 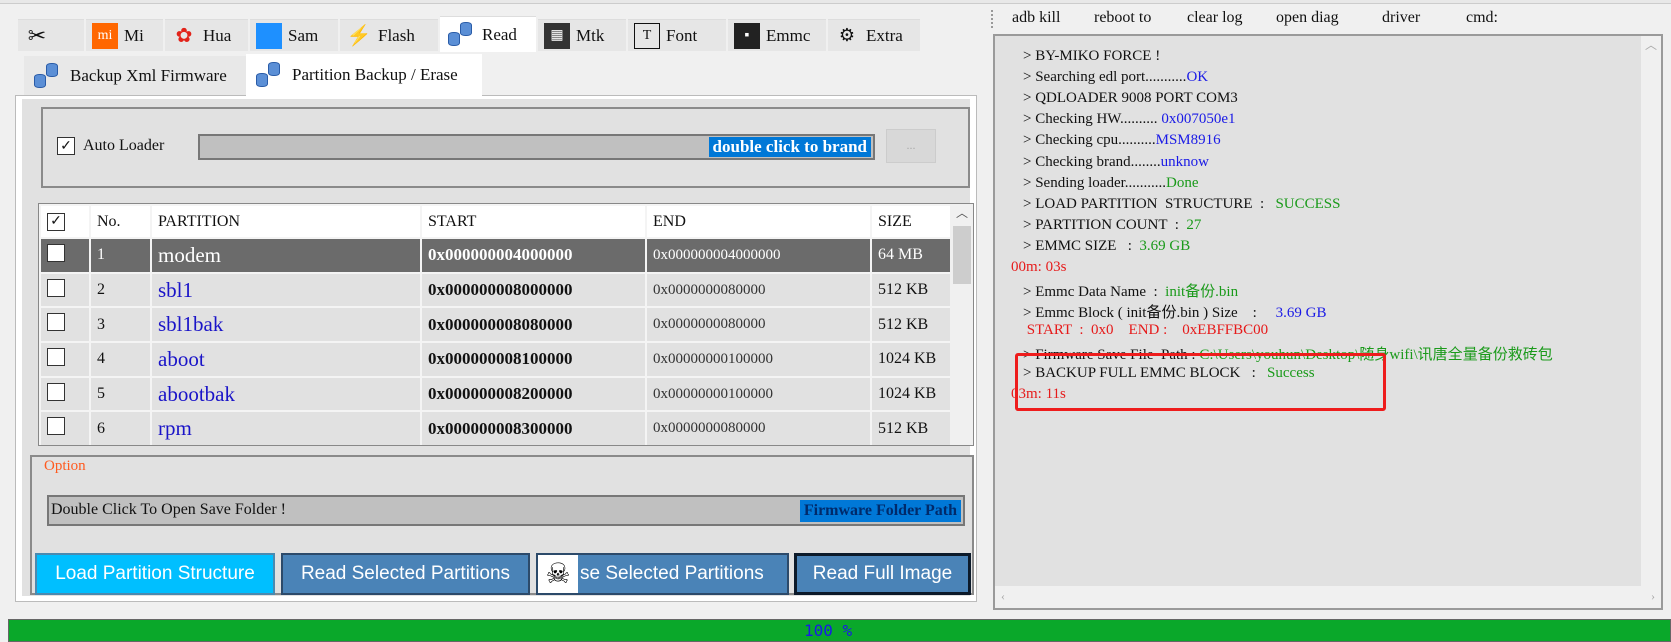 I want to click on log-segment: 0x007050e1, so click(x=1198, y=119).